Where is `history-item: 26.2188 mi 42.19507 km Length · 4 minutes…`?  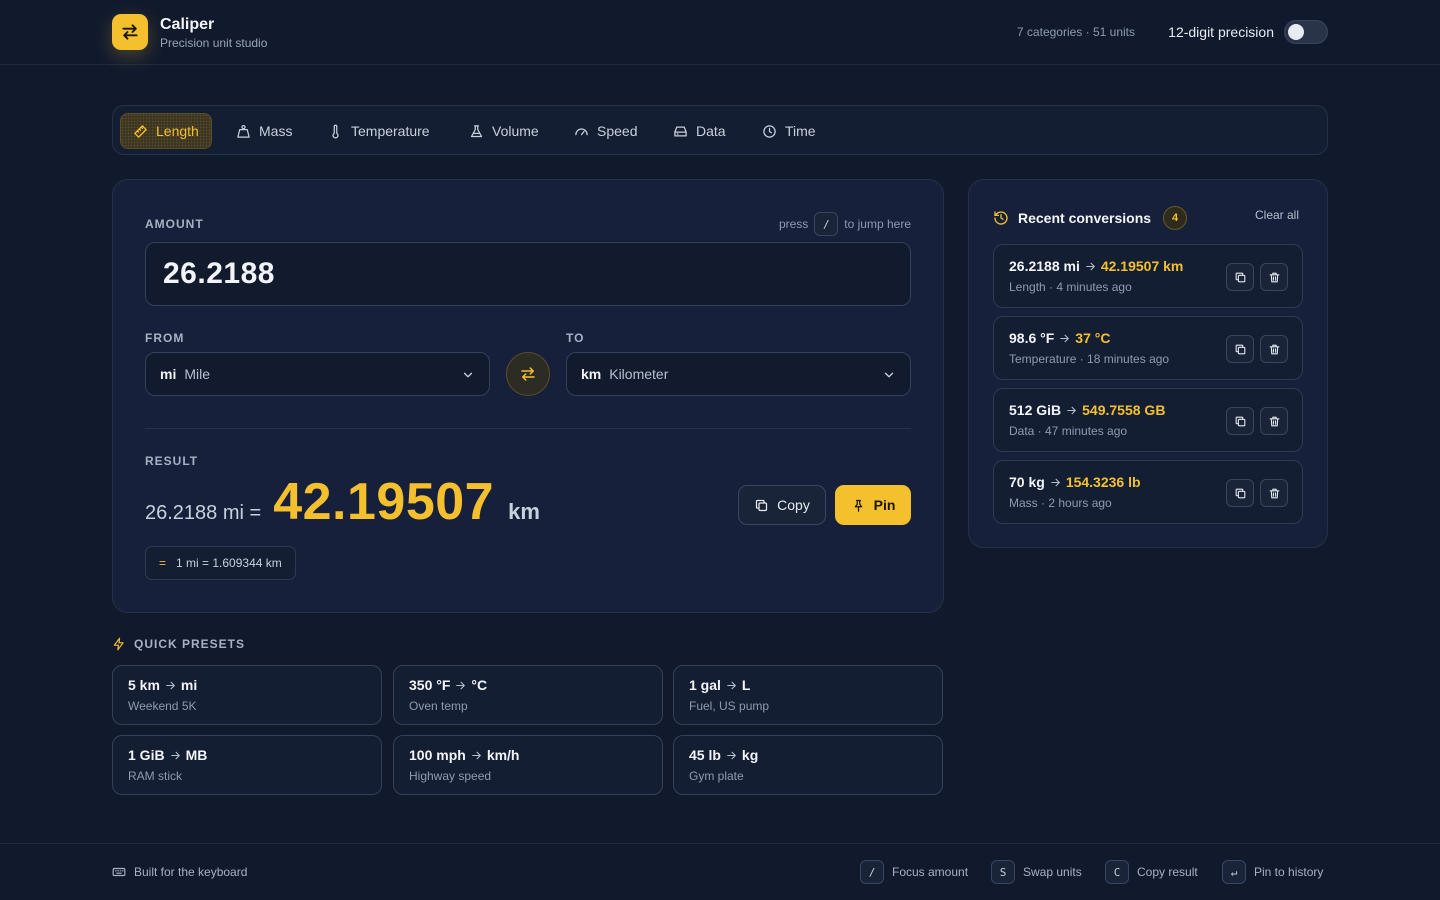
history-item: 26.2188 mi 42.19507 km Length · 4 minutes… is located at coordinates (1148, 276).